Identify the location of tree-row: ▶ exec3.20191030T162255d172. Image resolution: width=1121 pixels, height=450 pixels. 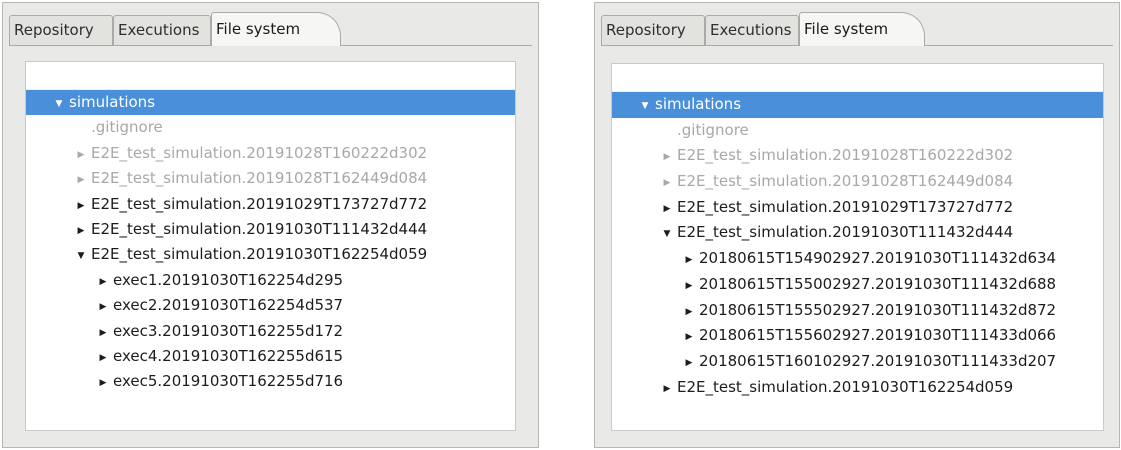
(270, 331).